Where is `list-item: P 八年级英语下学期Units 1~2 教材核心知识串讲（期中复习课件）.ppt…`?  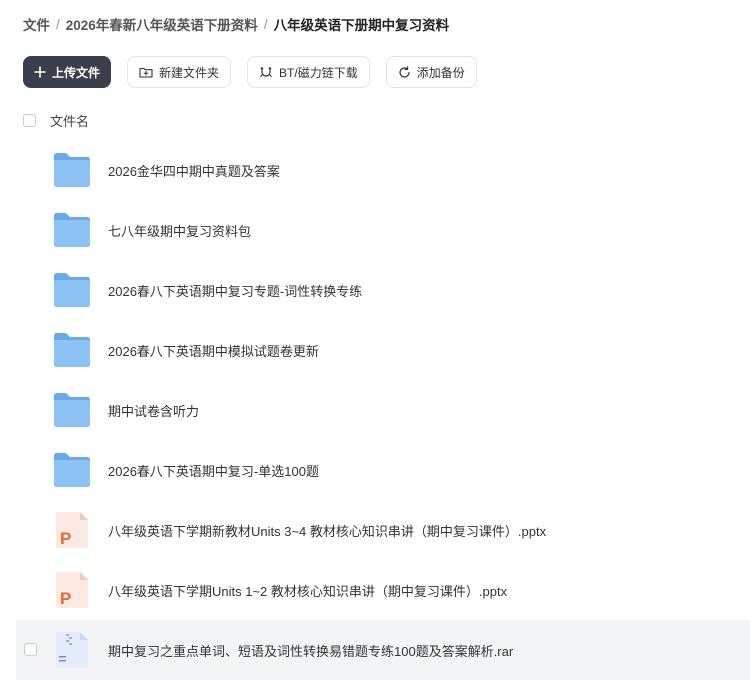
list-item: P 八年级英语下学期Units 1~2 教材核心知识串讲（期中复习课件）.ppt… is located at coordinates (375, 590).